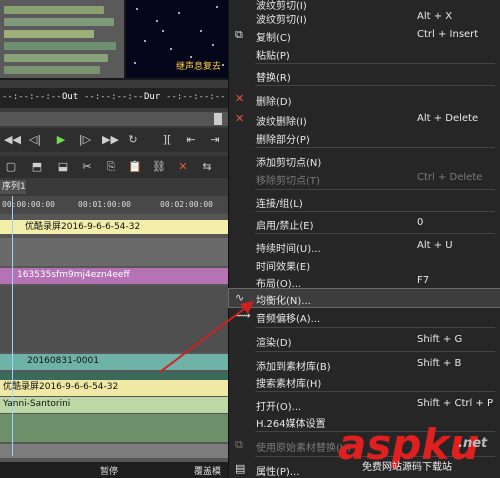 The height and width of the screenshot is (478, 500). I want to click on transport-controls: ◀◀ ◁| ▶ |▷ ▶▶ ↻ ][ ⇤ ⇥, so click(114, 140).